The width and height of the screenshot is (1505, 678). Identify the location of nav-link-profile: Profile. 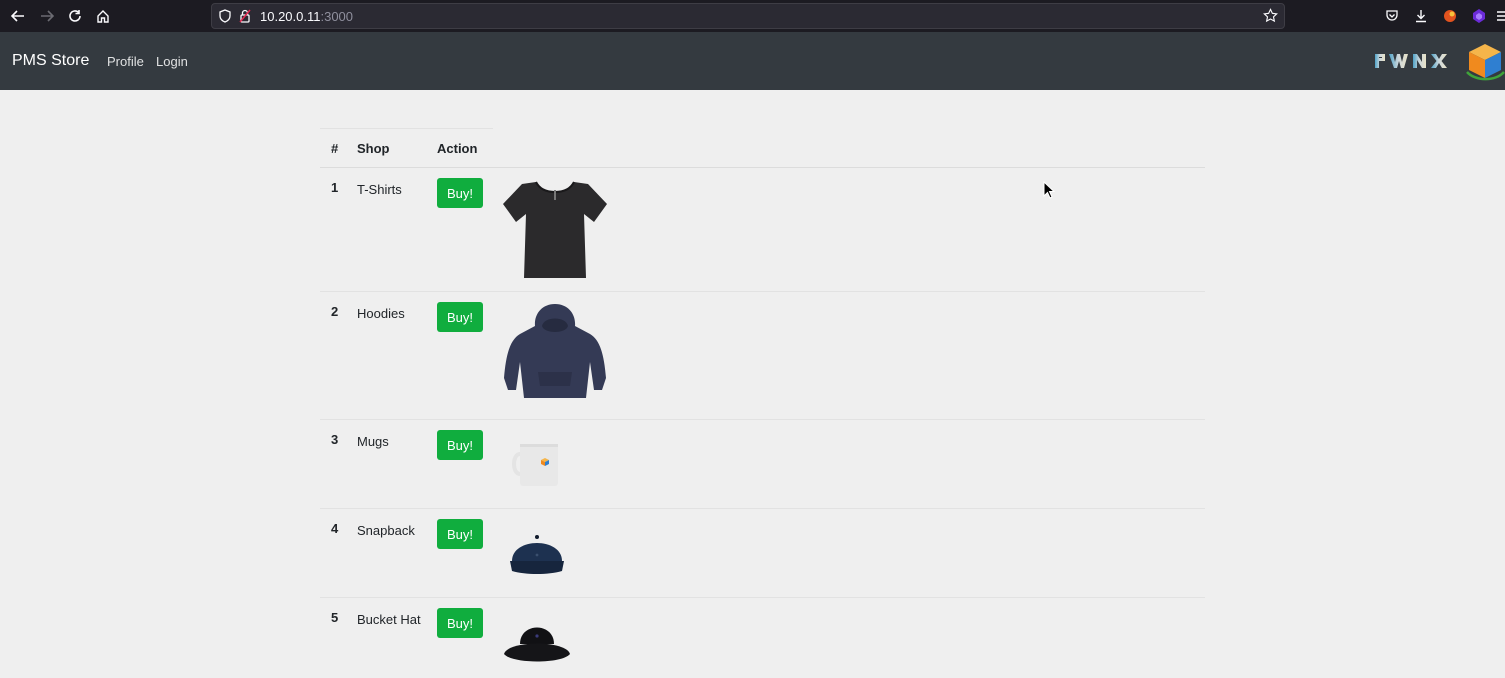
(125, 61).